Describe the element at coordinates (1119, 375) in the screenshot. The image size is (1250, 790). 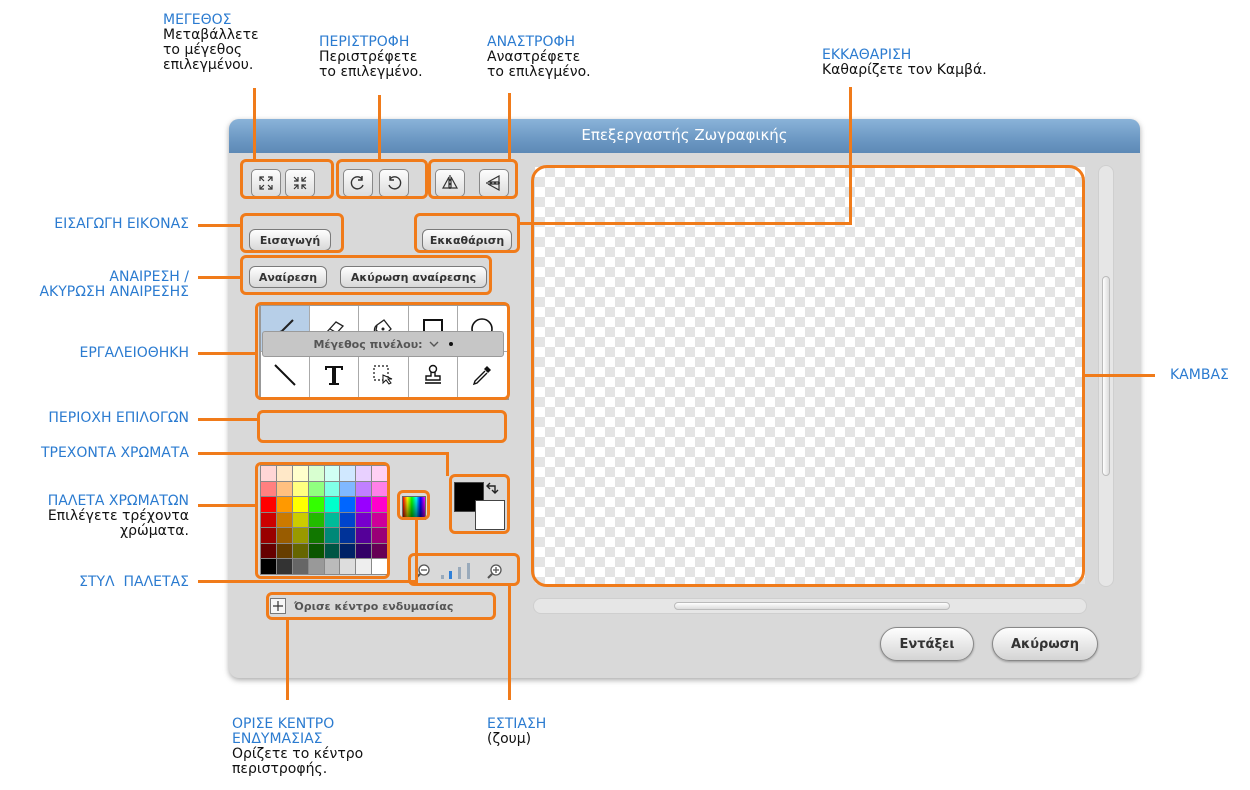
I see `connector-canvas` at that location.